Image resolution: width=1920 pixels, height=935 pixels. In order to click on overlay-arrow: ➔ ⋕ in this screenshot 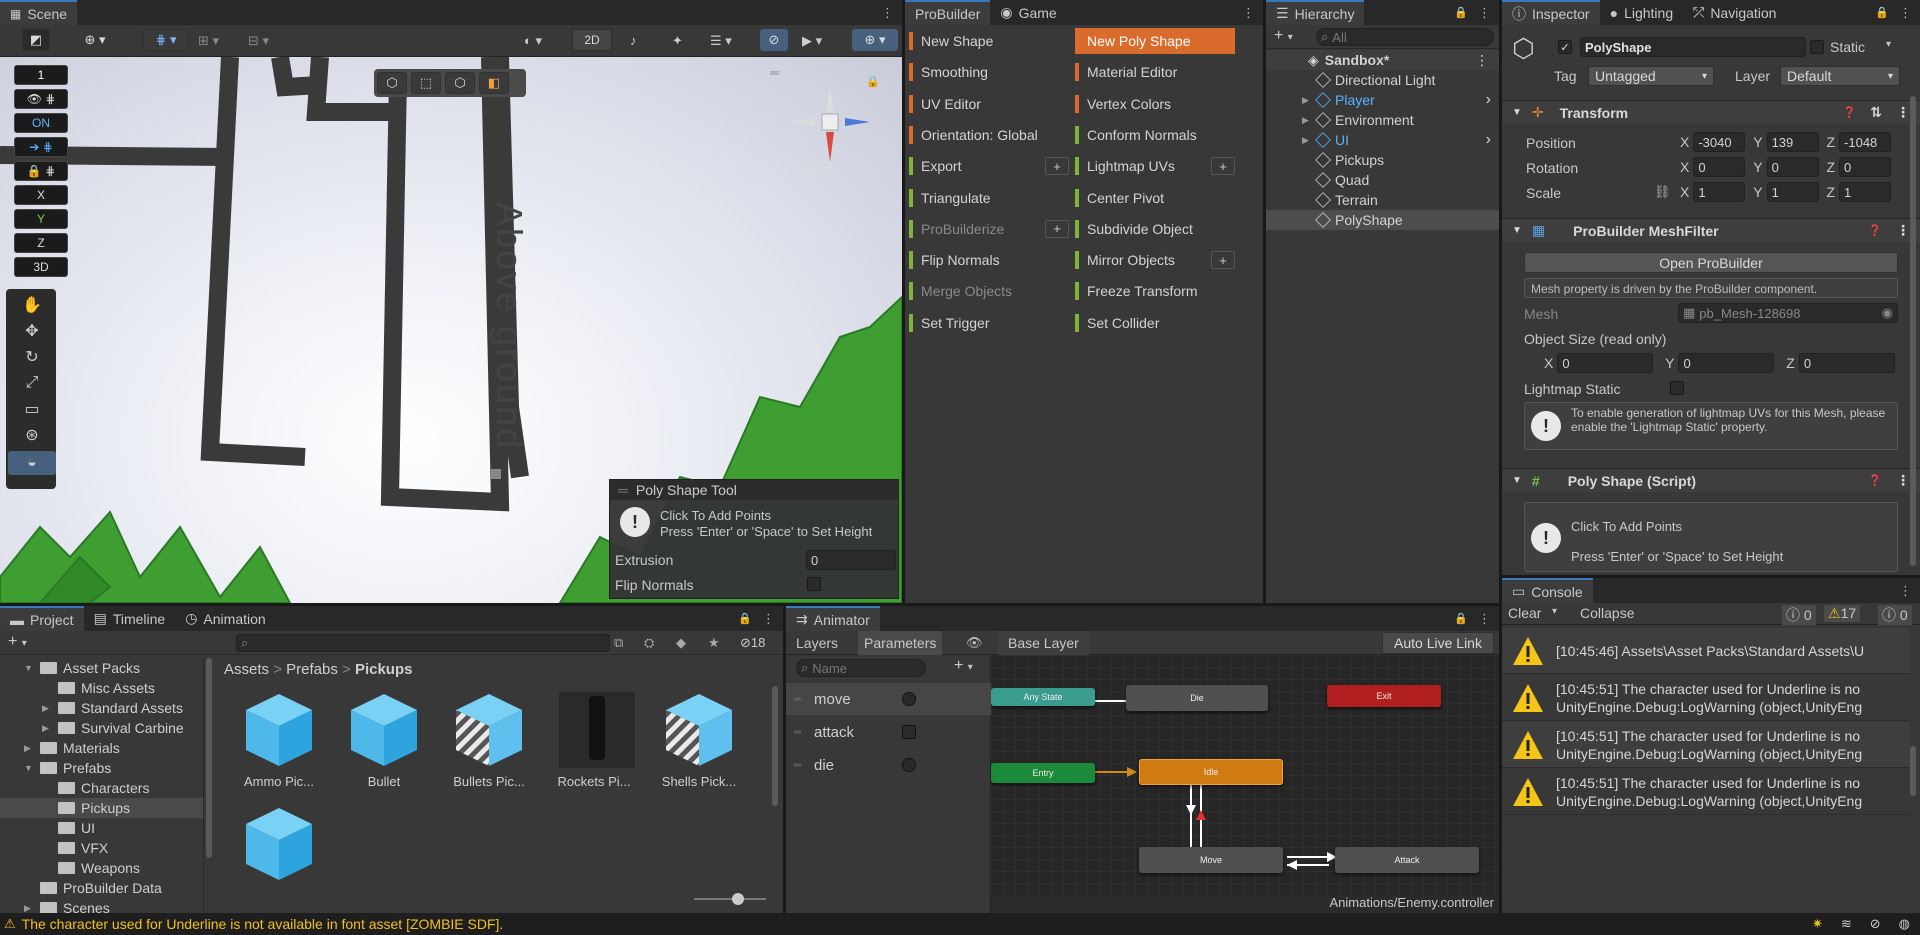, I will do `click(41, 147)`.